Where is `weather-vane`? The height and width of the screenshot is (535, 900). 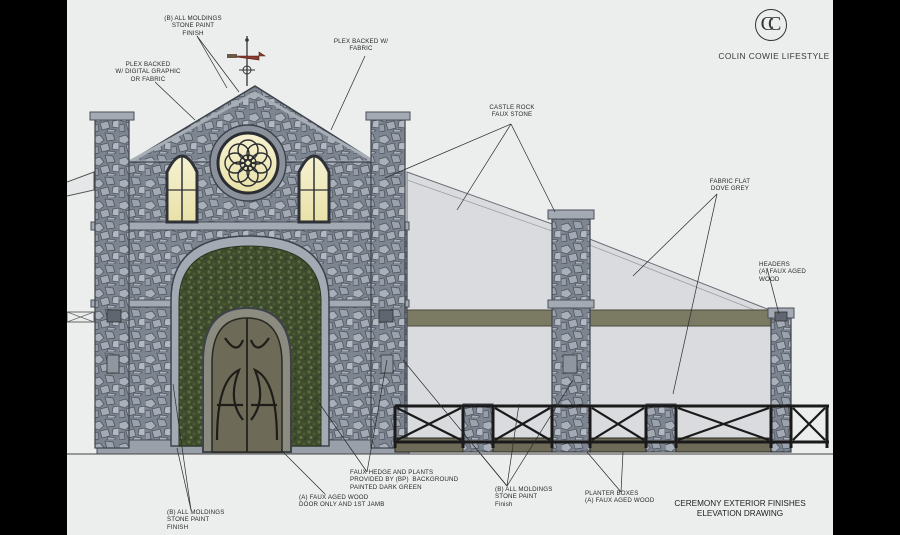 weather-vane is located at coordinates (246, 61).